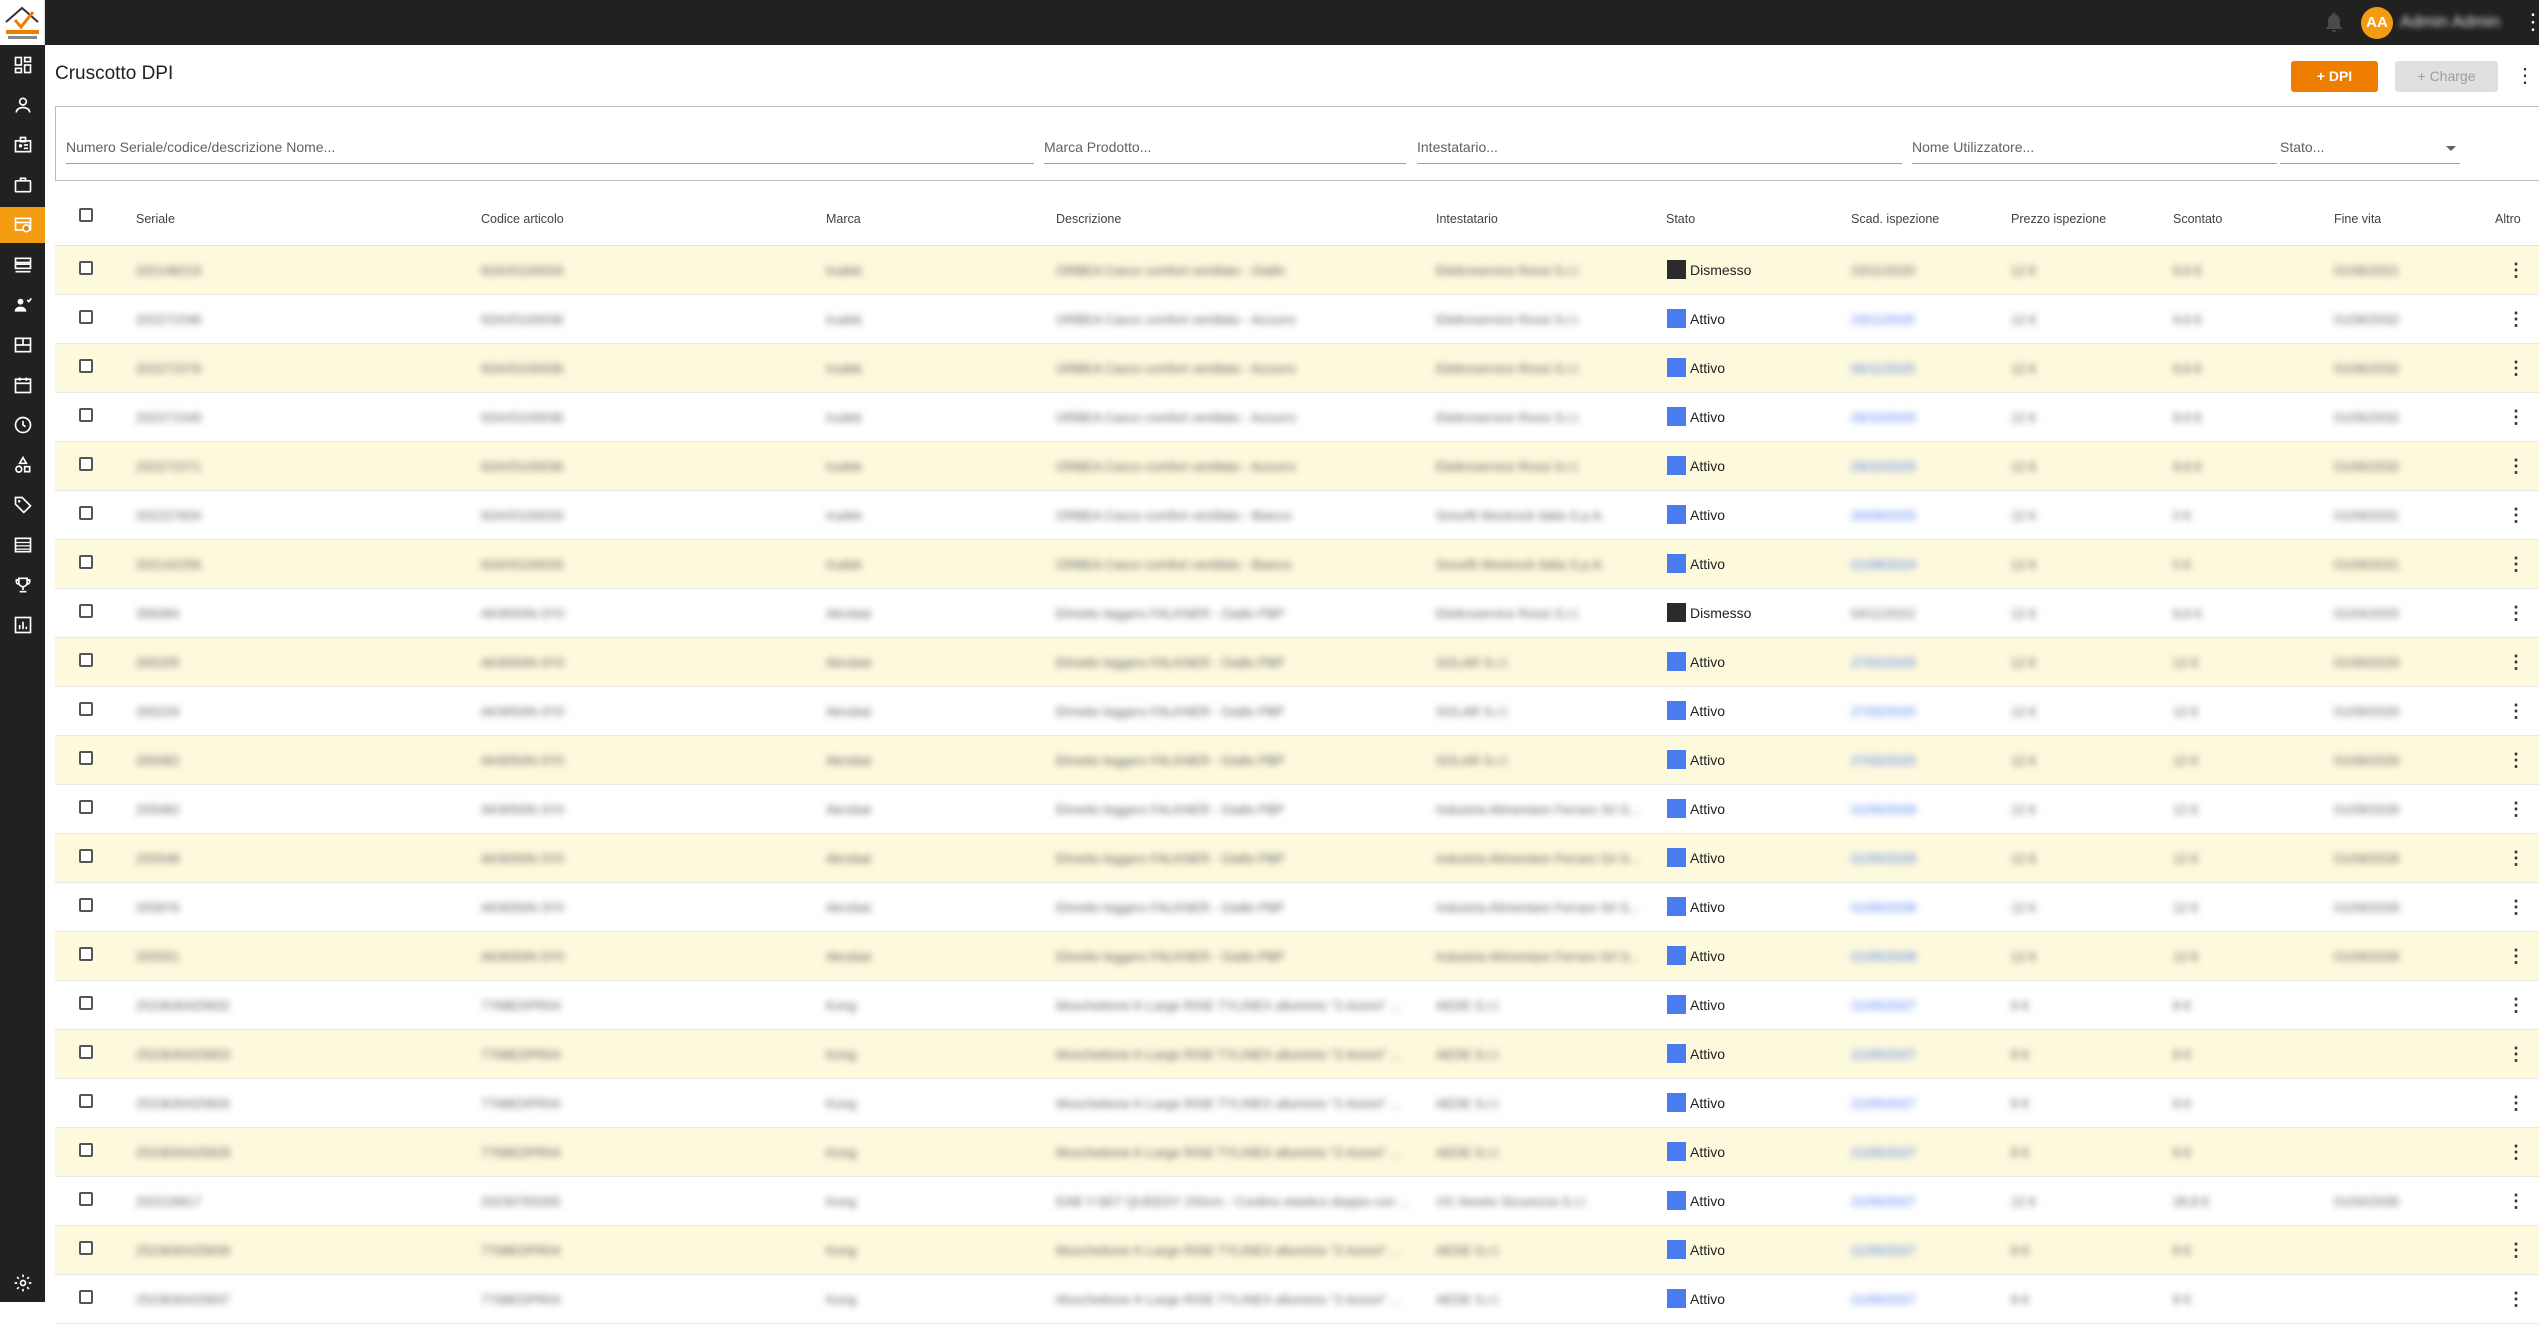 The image size is (2539, 1324). I want to click on sidebar-item-calendar, so click(22, 385).